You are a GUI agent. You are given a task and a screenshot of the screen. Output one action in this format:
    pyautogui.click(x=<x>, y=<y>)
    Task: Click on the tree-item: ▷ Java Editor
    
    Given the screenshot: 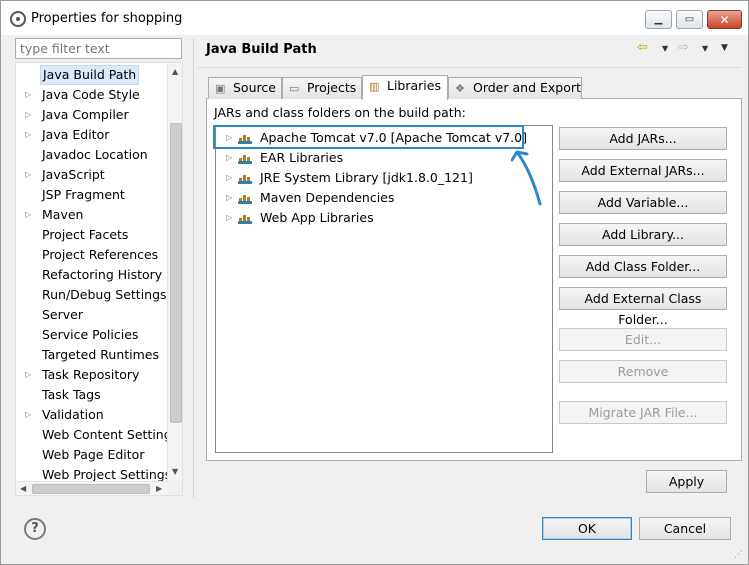 What is the action you would take?
    pyautogui.click(x=91, y=135)
    